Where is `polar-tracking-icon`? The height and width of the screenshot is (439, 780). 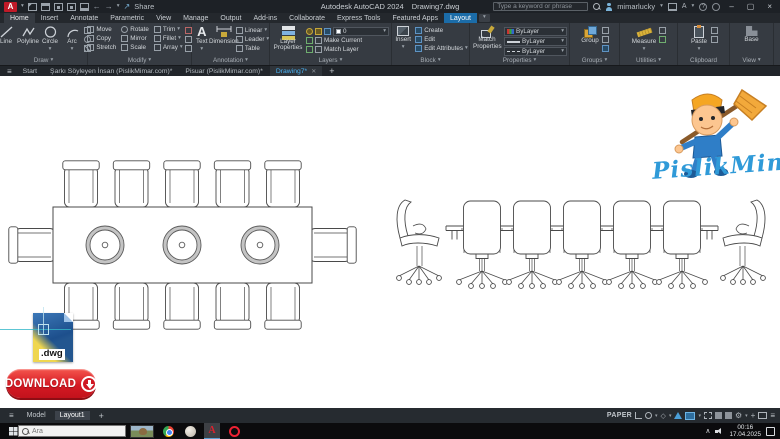 polar-tracking-icon is located at coordinates (649, 415).